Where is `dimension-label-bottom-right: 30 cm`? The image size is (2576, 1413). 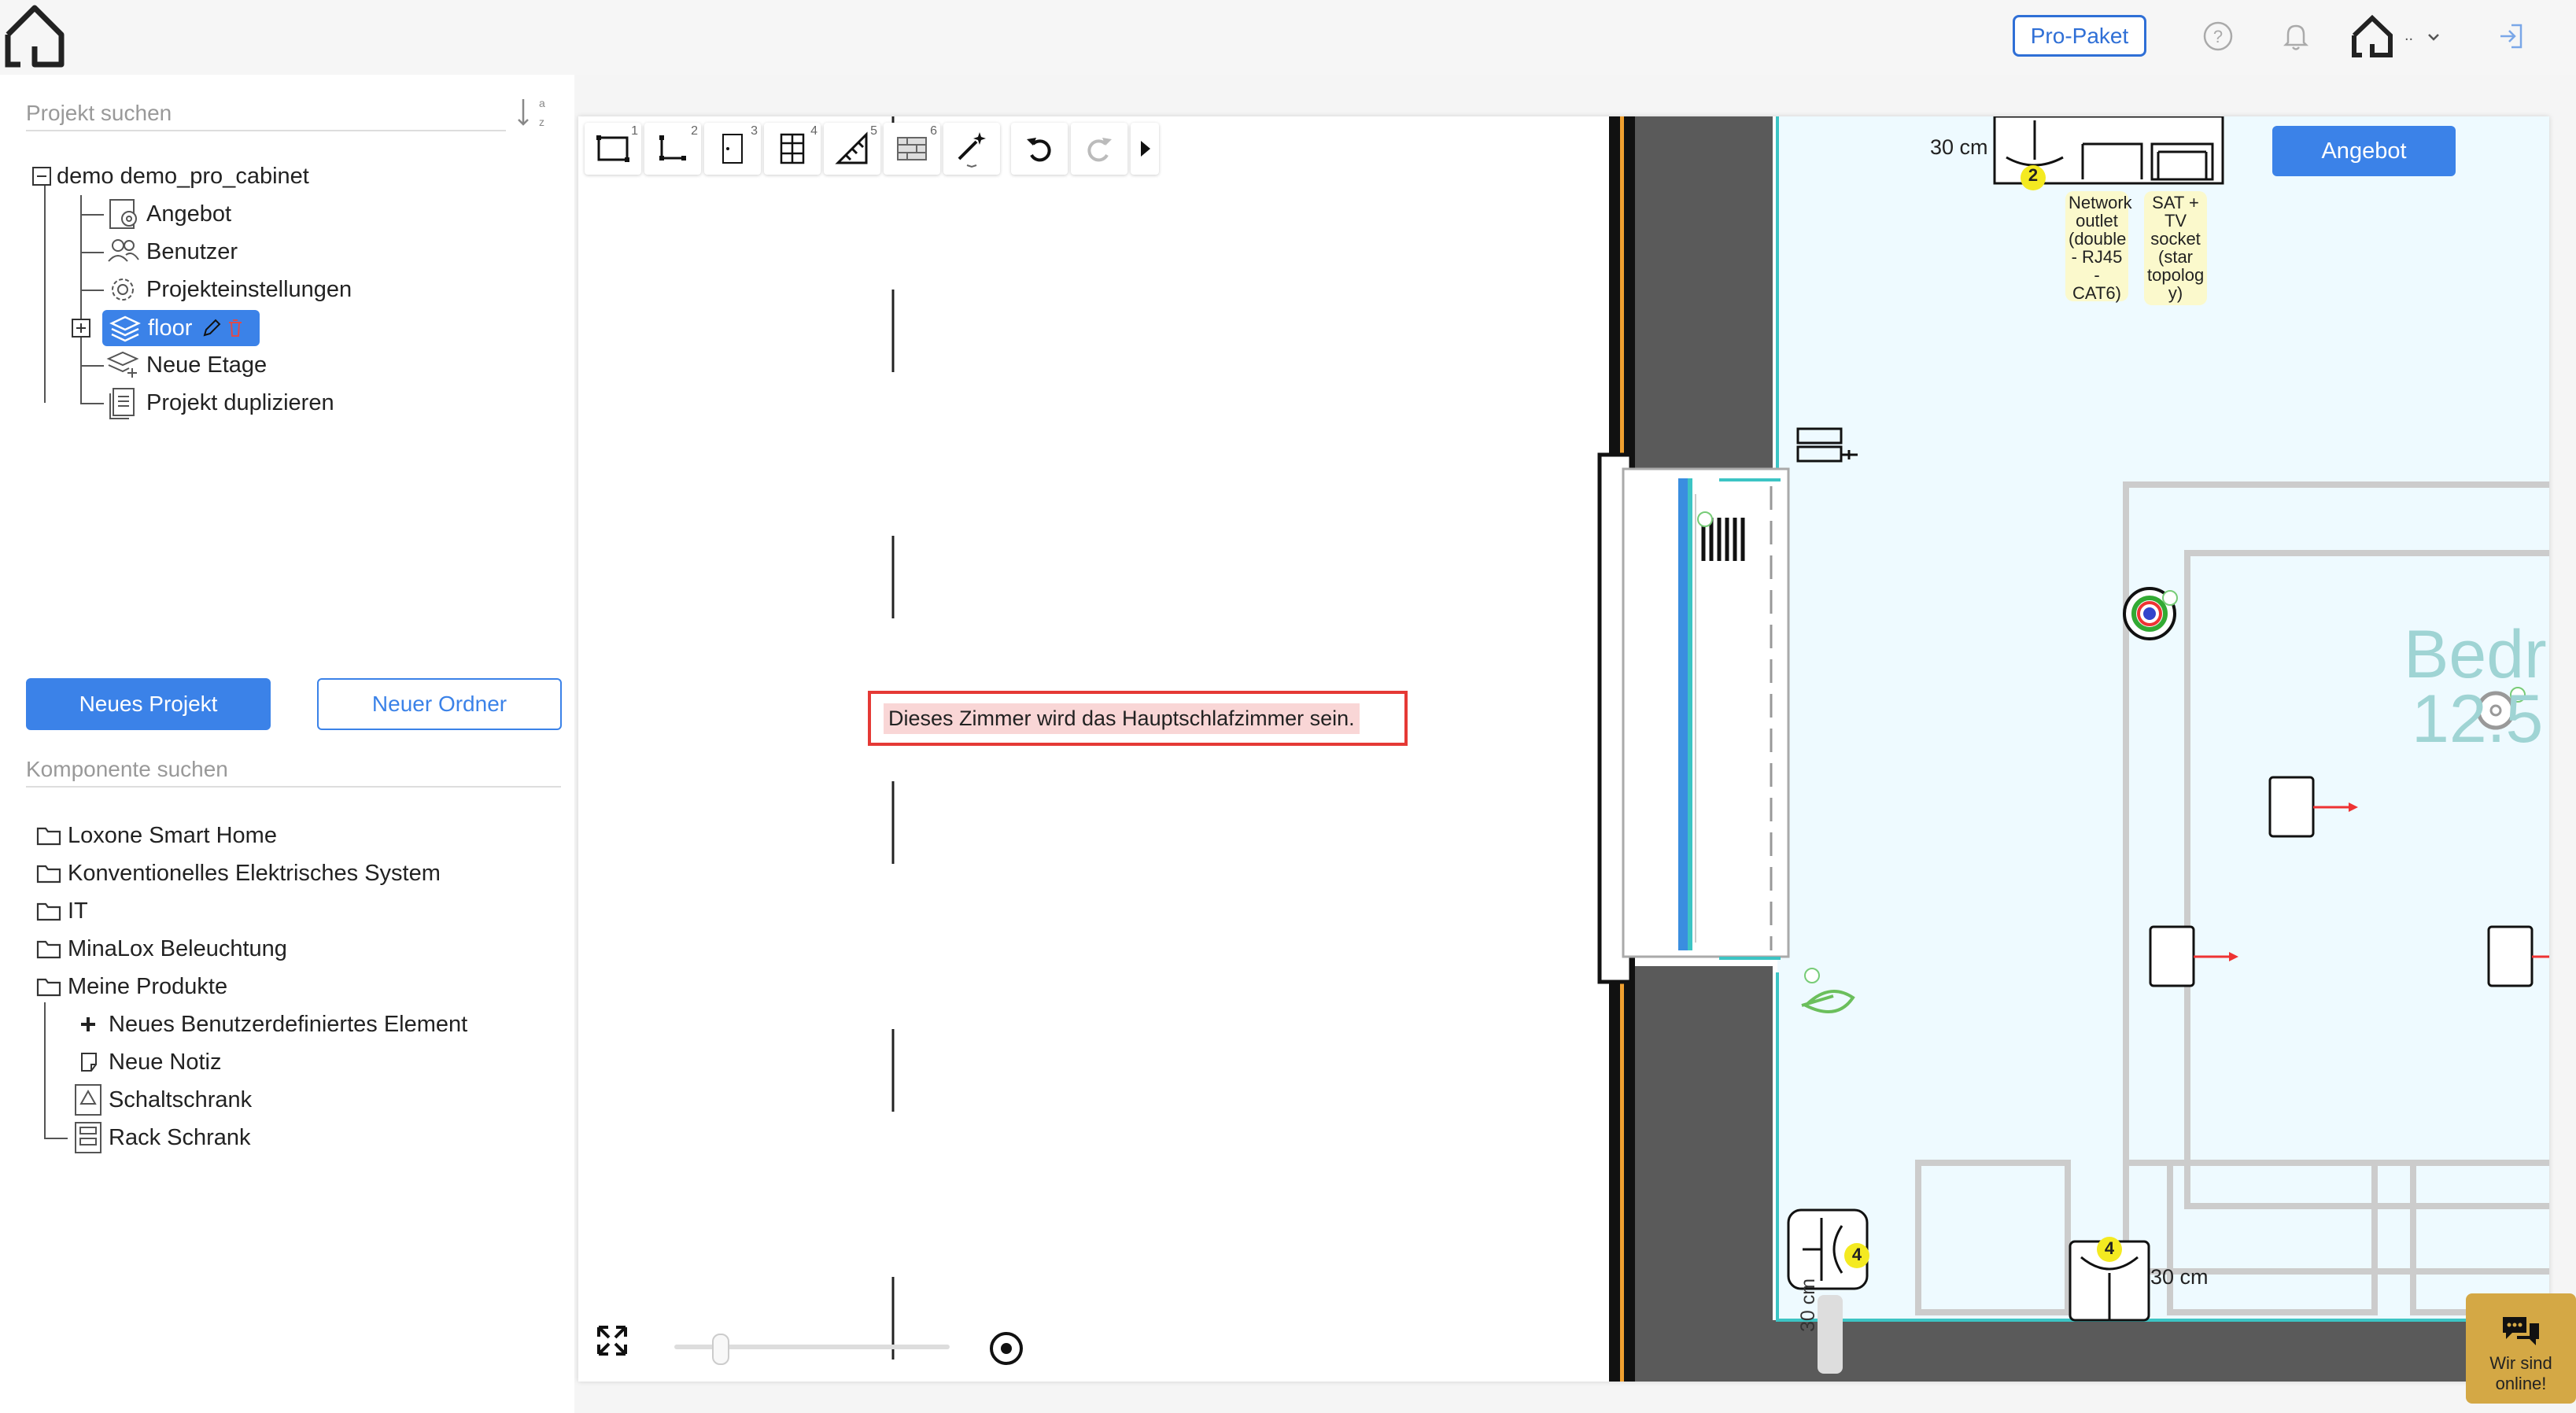
dimension-label-bottom-right: 30 cm is located at coordinates (2179, 1277).